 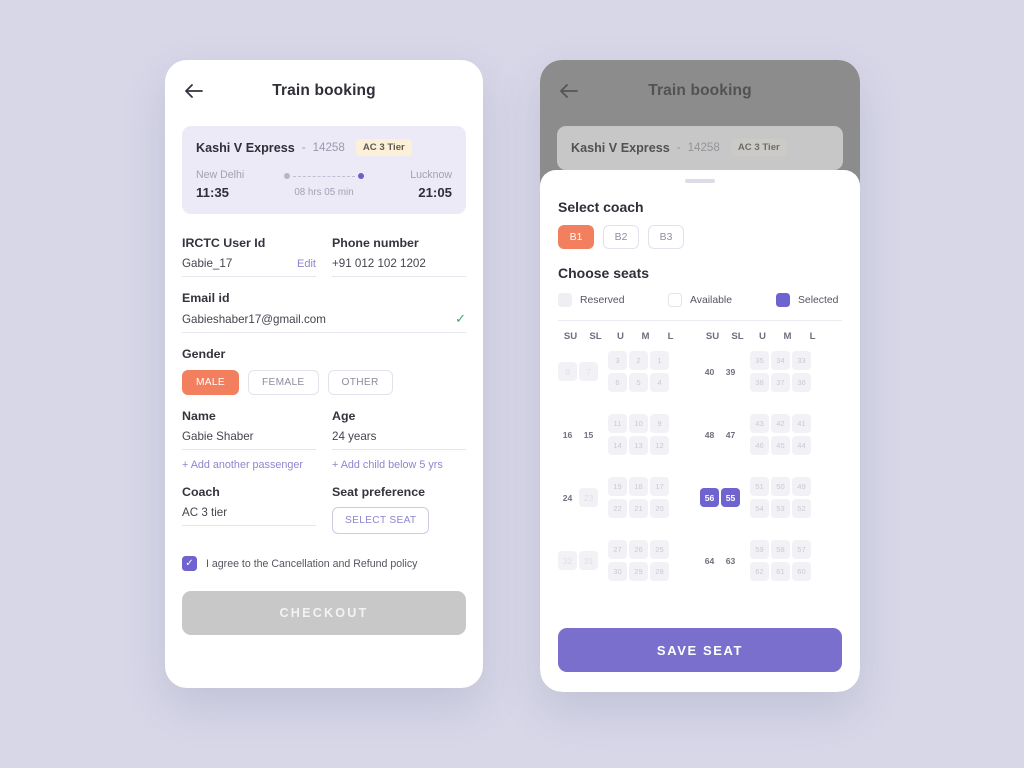 I want to click on seat-33: 33, so click(x=801, y=360).